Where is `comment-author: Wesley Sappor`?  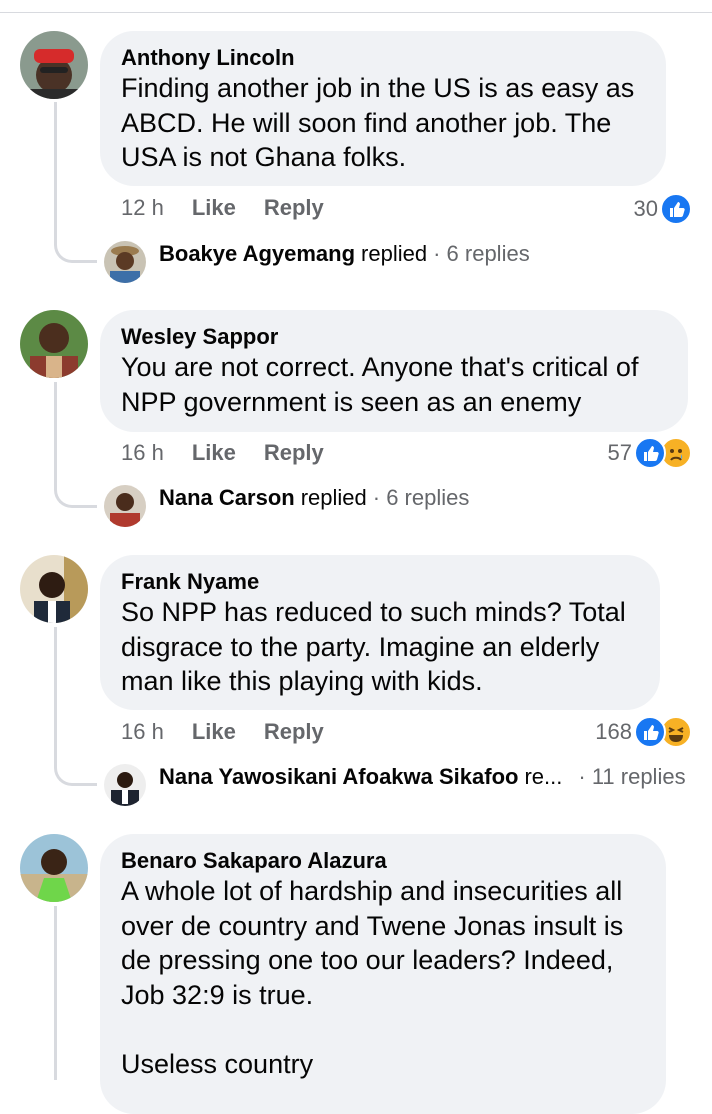 comment-author: Wesley Sappor is located at coordinates (393, 337).